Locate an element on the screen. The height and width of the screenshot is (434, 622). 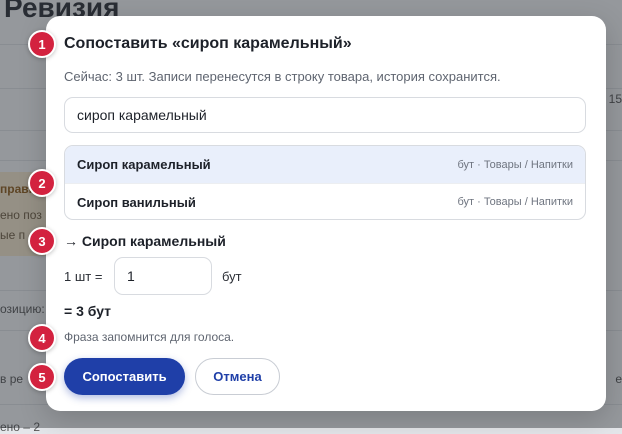
search-input is located at coordinates (325, 115).